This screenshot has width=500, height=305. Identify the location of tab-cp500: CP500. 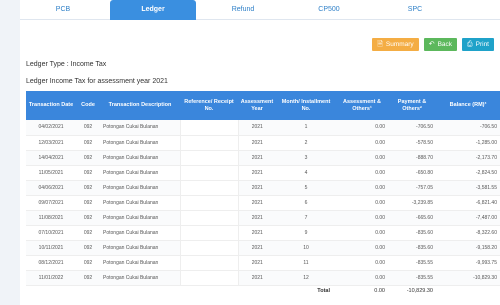
(329, 10).